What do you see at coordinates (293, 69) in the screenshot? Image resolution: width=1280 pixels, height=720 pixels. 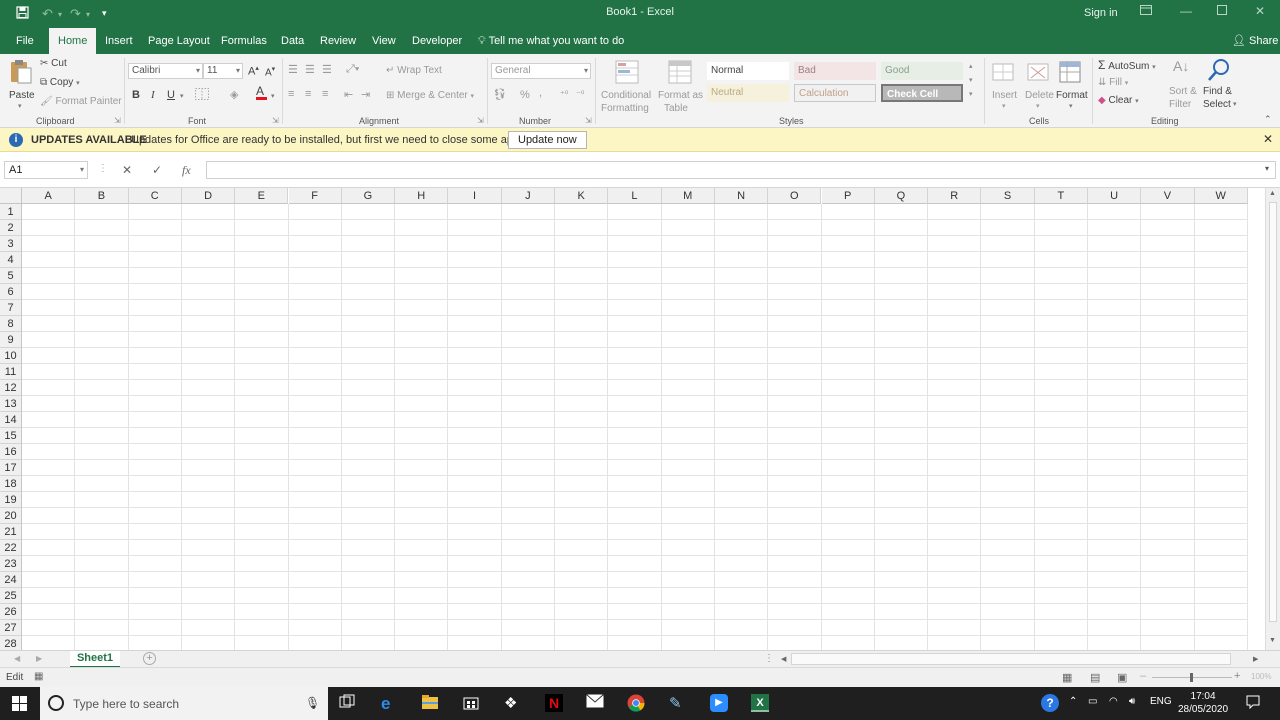 I see `top-align-icon: ☰` at bounding box center [293, 69].